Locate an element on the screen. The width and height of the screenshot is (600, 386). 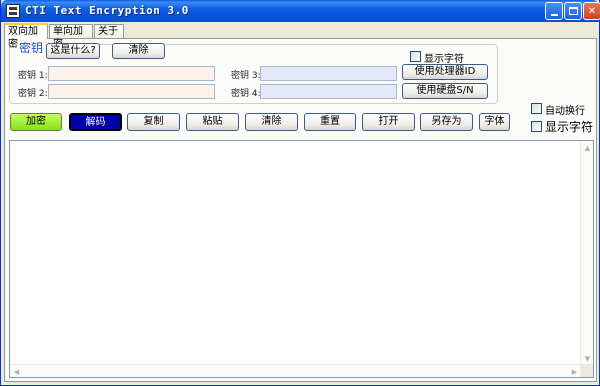
key3-input is located at coordinates (328, 73).